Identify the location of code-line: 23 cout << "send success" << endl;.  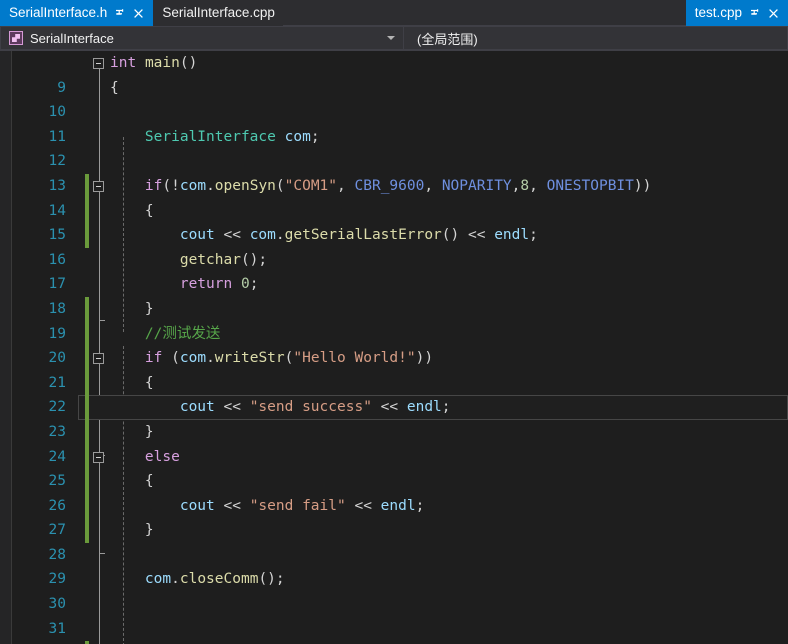
(394, 417).